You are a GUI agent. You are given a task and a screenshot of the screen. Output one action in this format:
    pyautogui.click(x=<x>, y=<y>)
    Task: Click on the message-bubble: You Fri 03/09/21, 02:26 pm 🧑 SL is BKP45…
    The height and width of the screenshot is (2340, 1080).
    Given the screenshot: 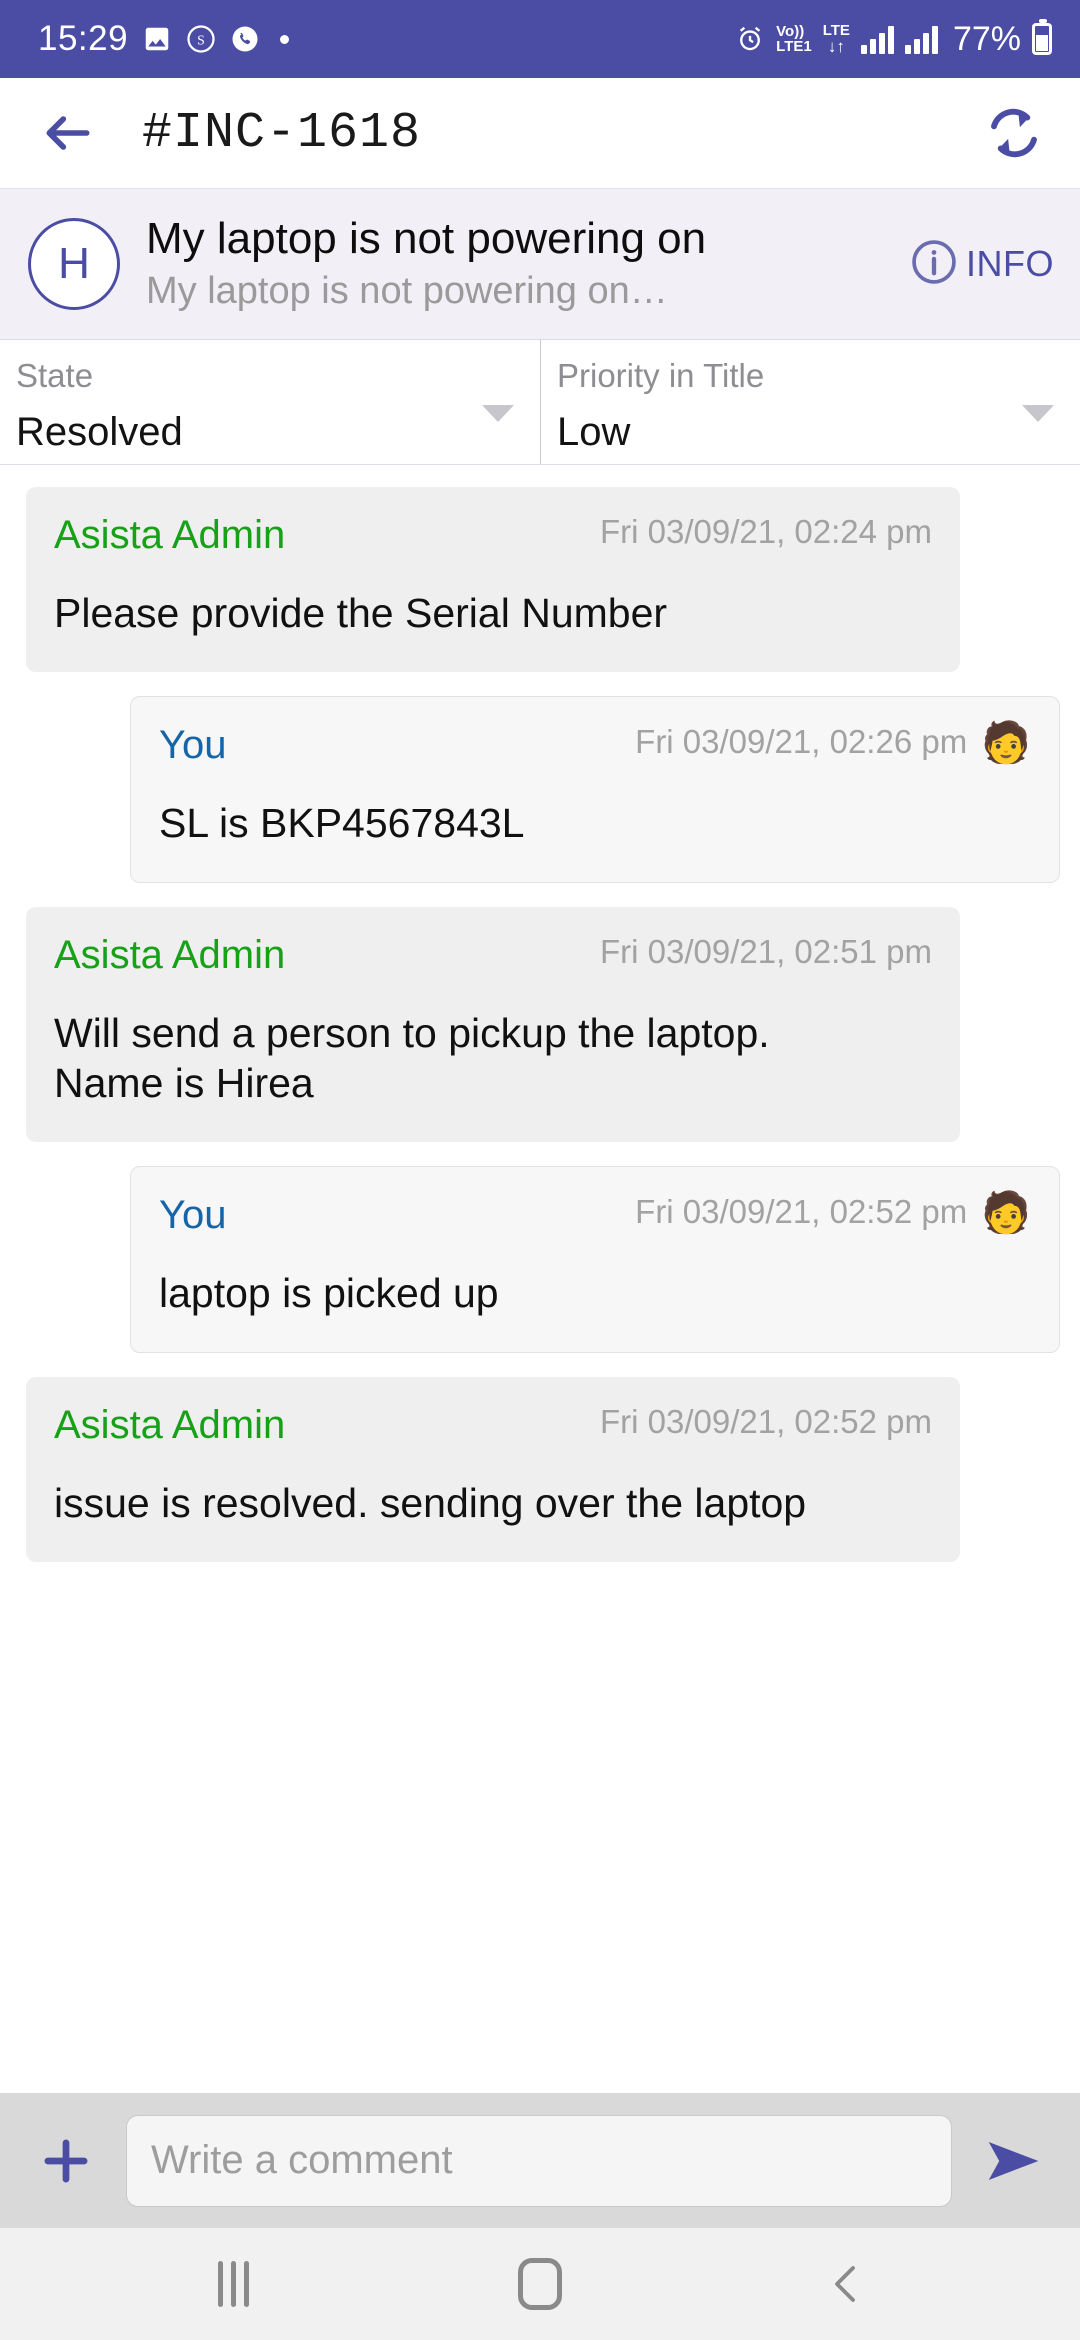 What is the action you would take?
    pyautogui.click(x=595, y=789)
    